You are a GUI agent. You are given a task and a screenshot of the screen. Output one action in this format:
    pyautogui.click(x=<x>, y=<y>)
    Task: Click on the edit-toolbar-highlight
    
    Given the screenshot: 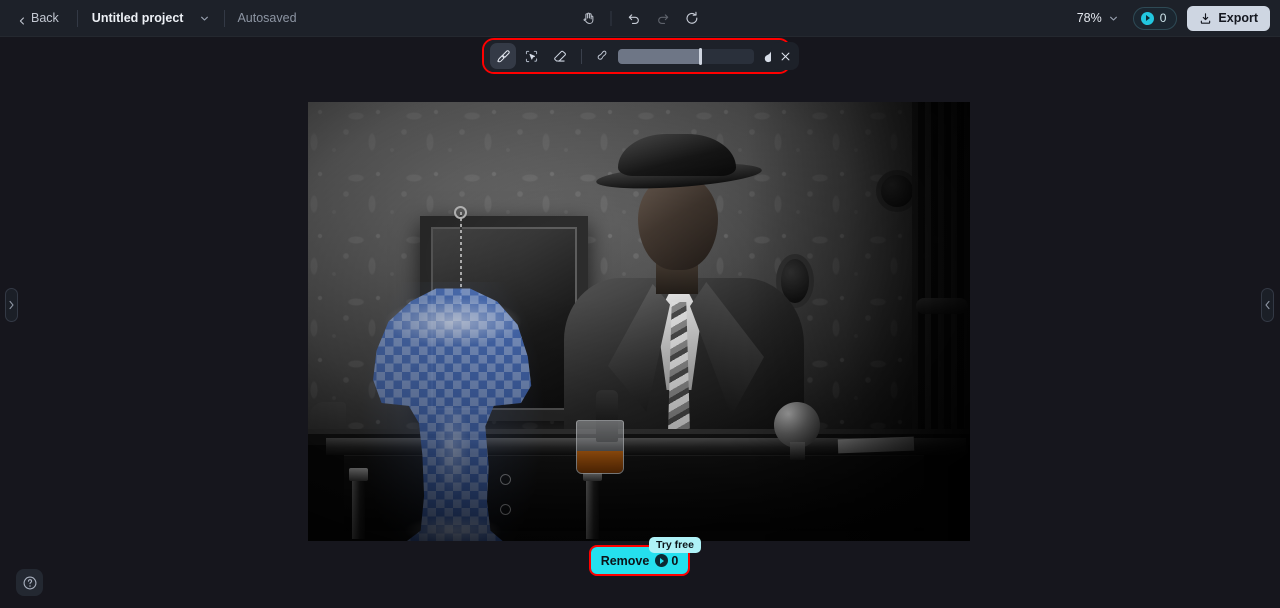 What is the action you would take?
    pyautogui.click(x=636, y=56)
    